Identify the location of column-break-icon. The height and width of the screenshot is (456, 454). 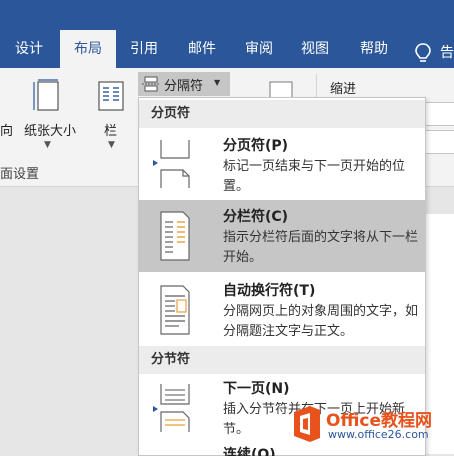
(175, 236).